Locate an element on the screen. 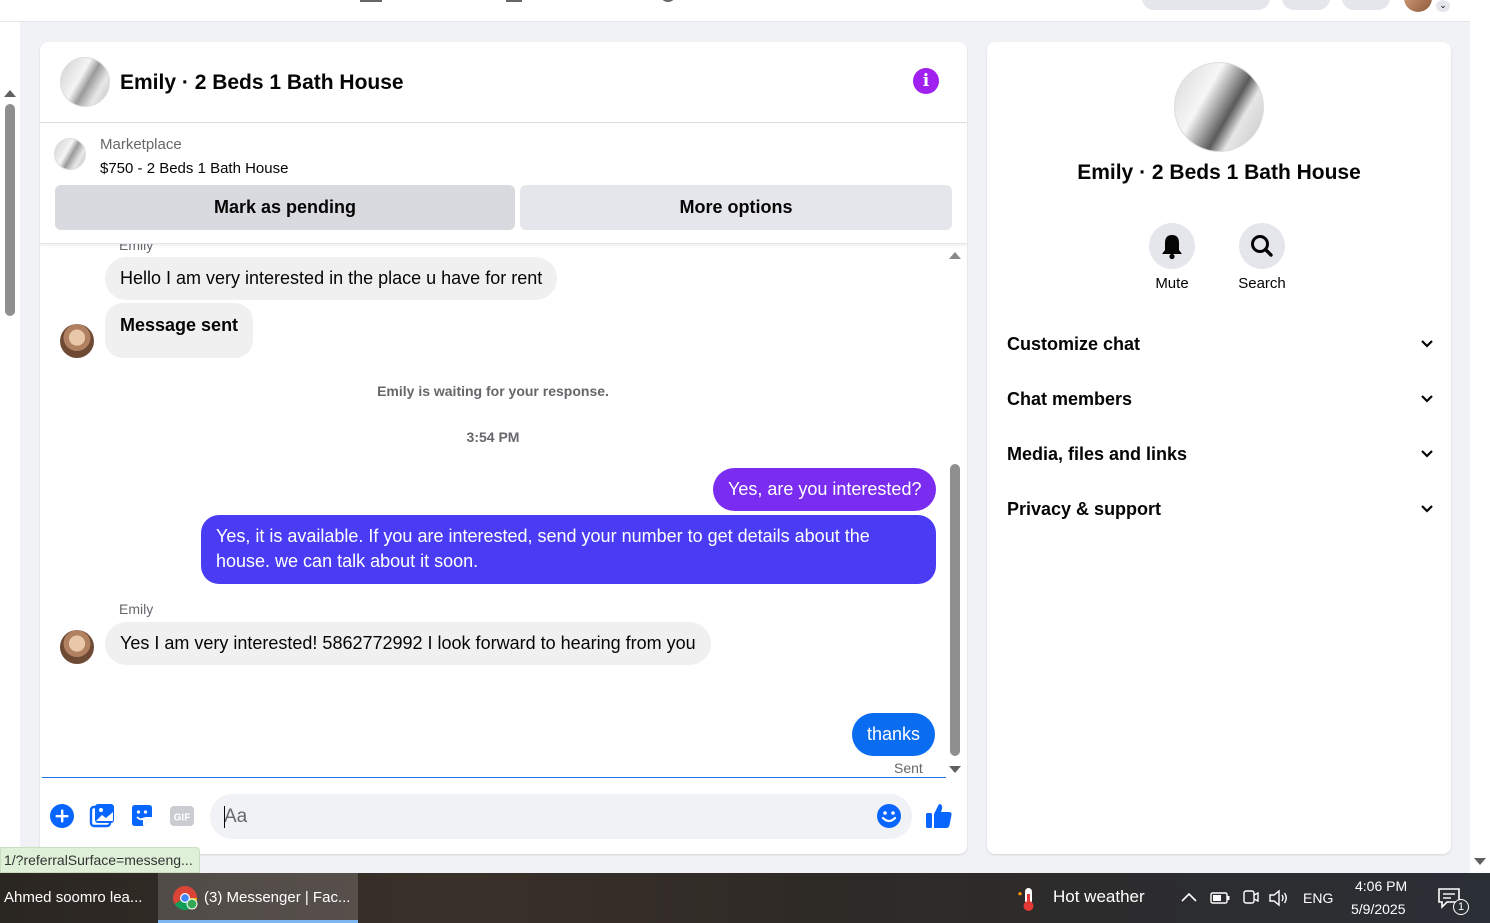 This screenshot has height=923, width=1490. language-indicator: ENG is located at coordinates (1318, 898).